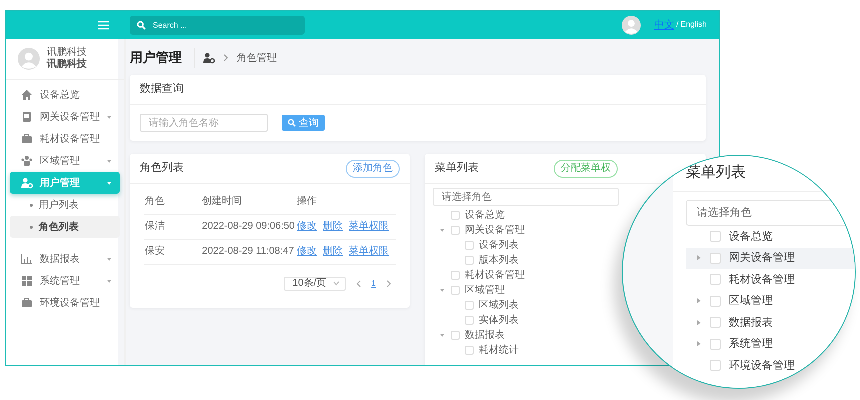  What do you see at coordinates (248, 226) in the screenshot?
I see `table-cell: 2022-08-29 09:06:50` at bounding box center [248, 226].